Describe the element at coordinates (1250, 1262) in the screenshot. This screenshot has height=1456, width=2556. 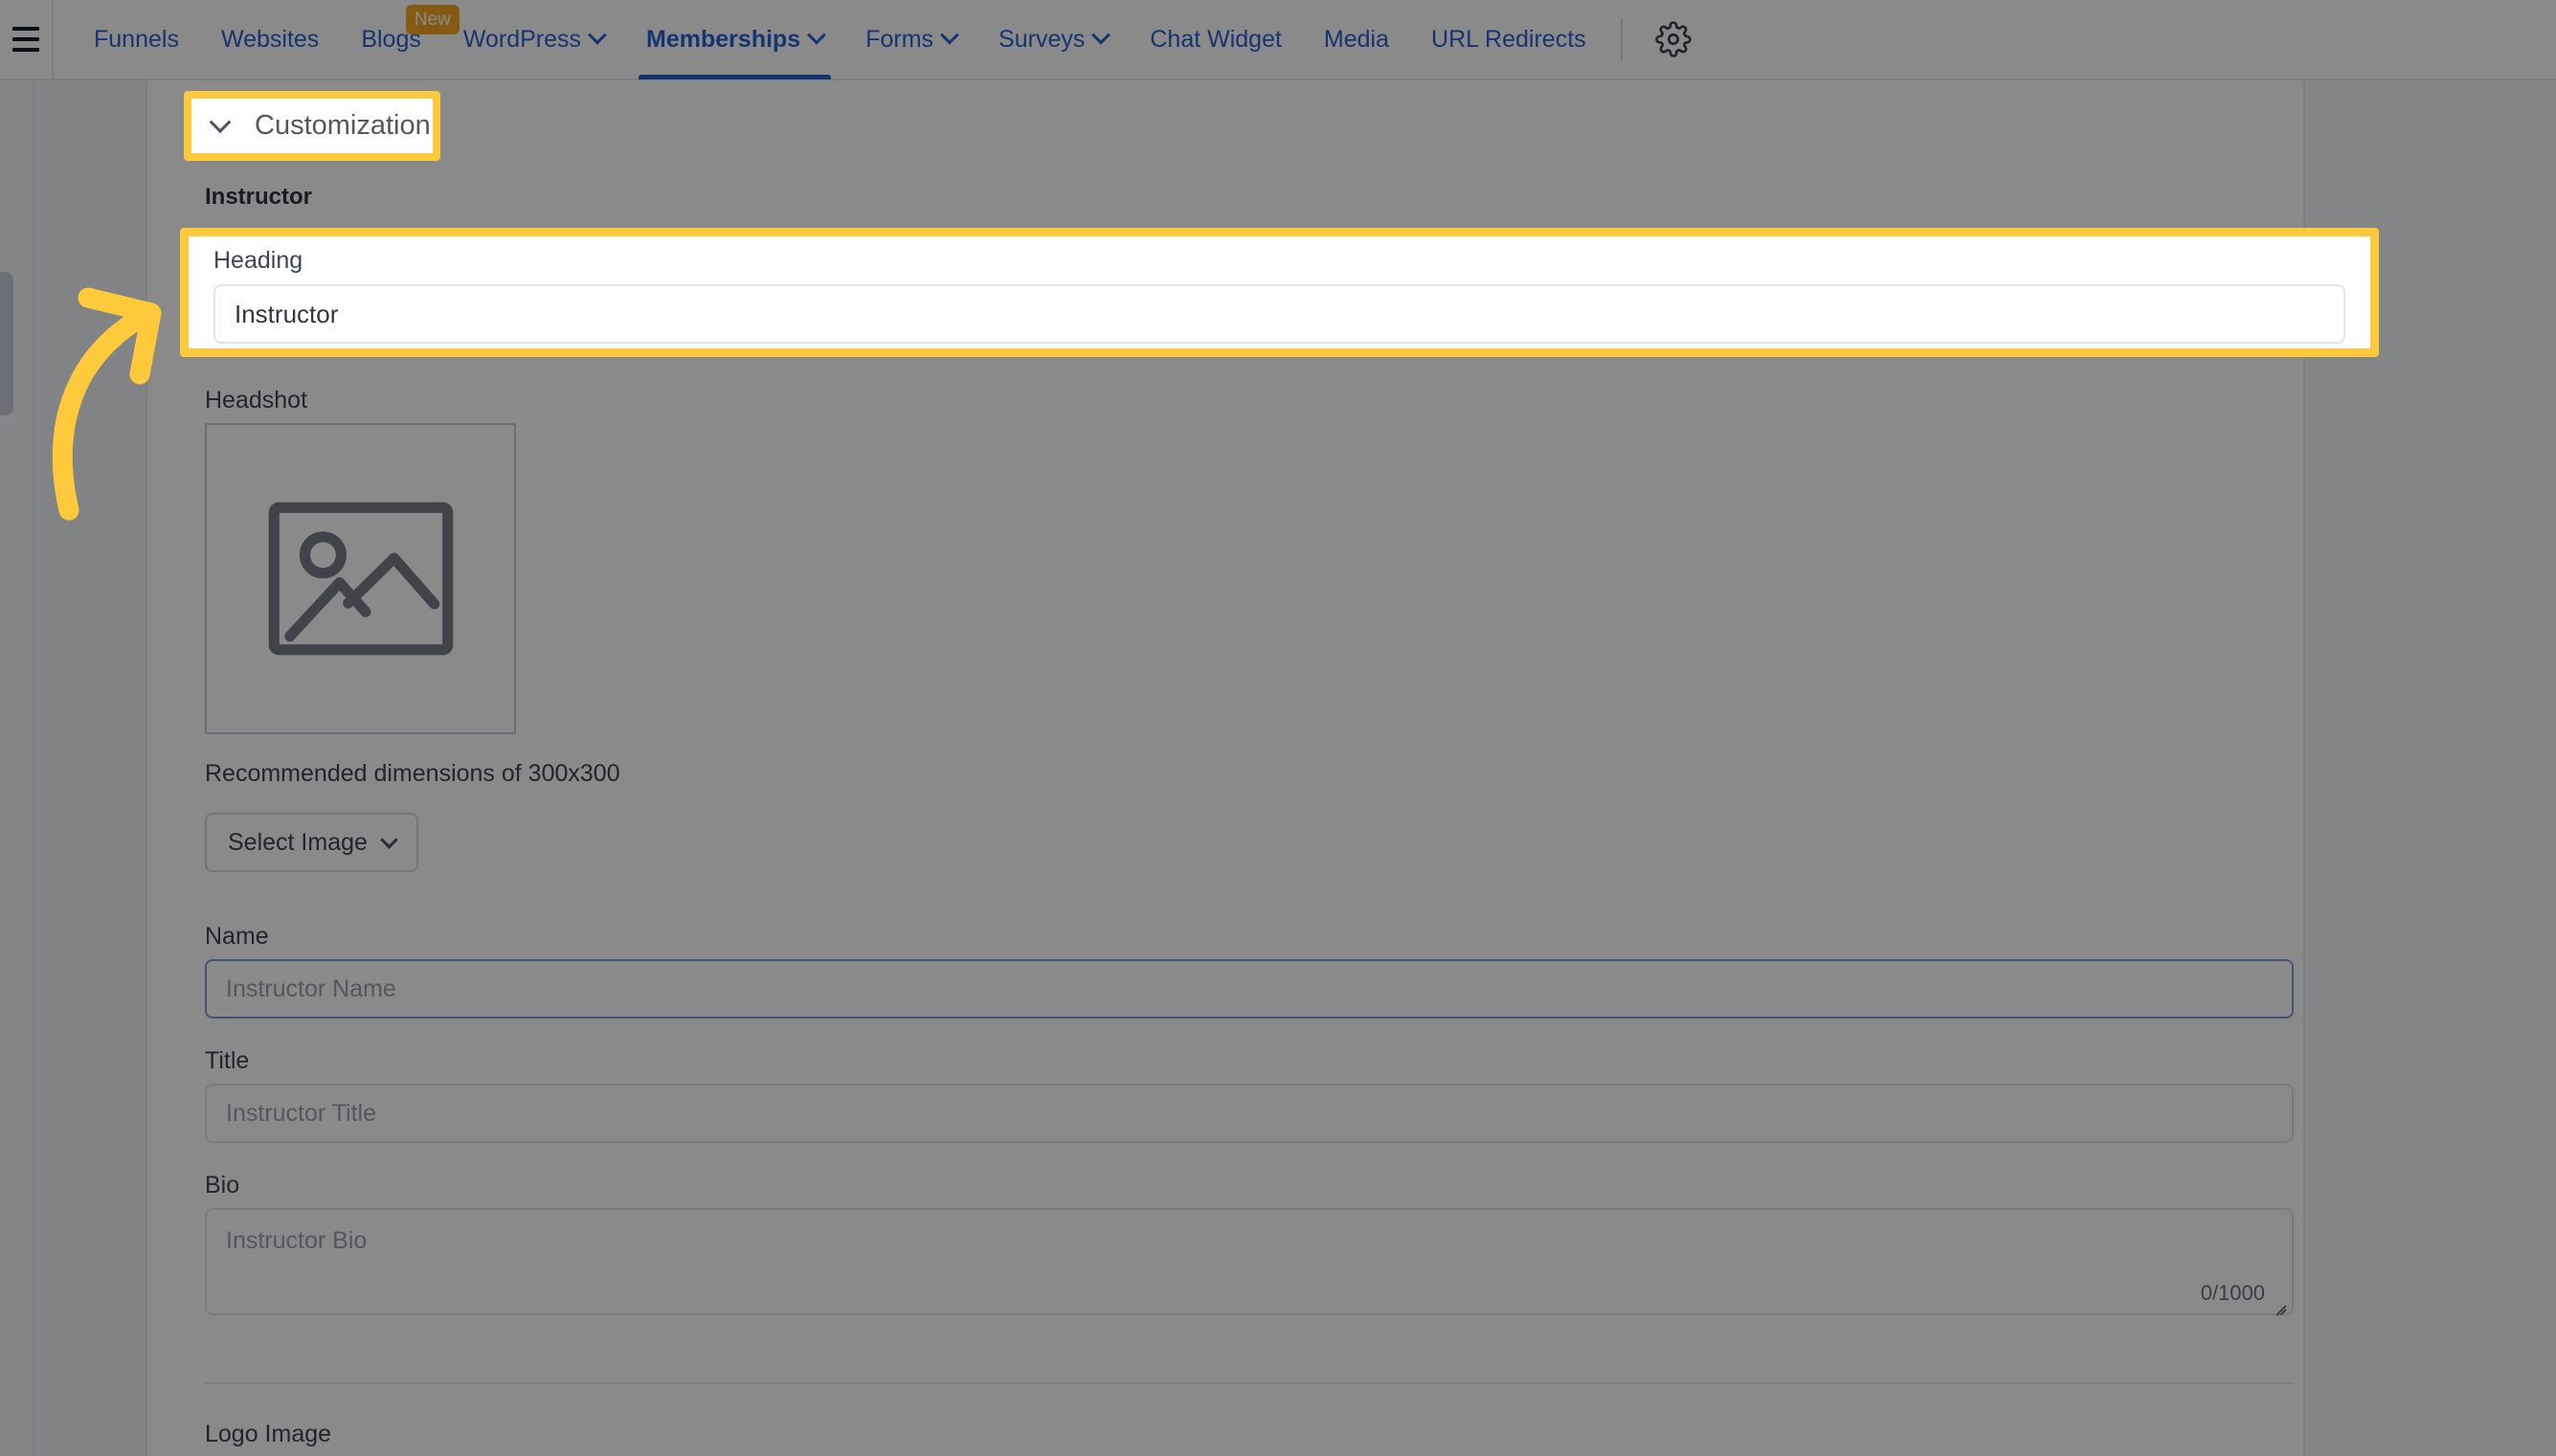
I see `bio-textarea: Instructor Bio 0/1000` at that location.